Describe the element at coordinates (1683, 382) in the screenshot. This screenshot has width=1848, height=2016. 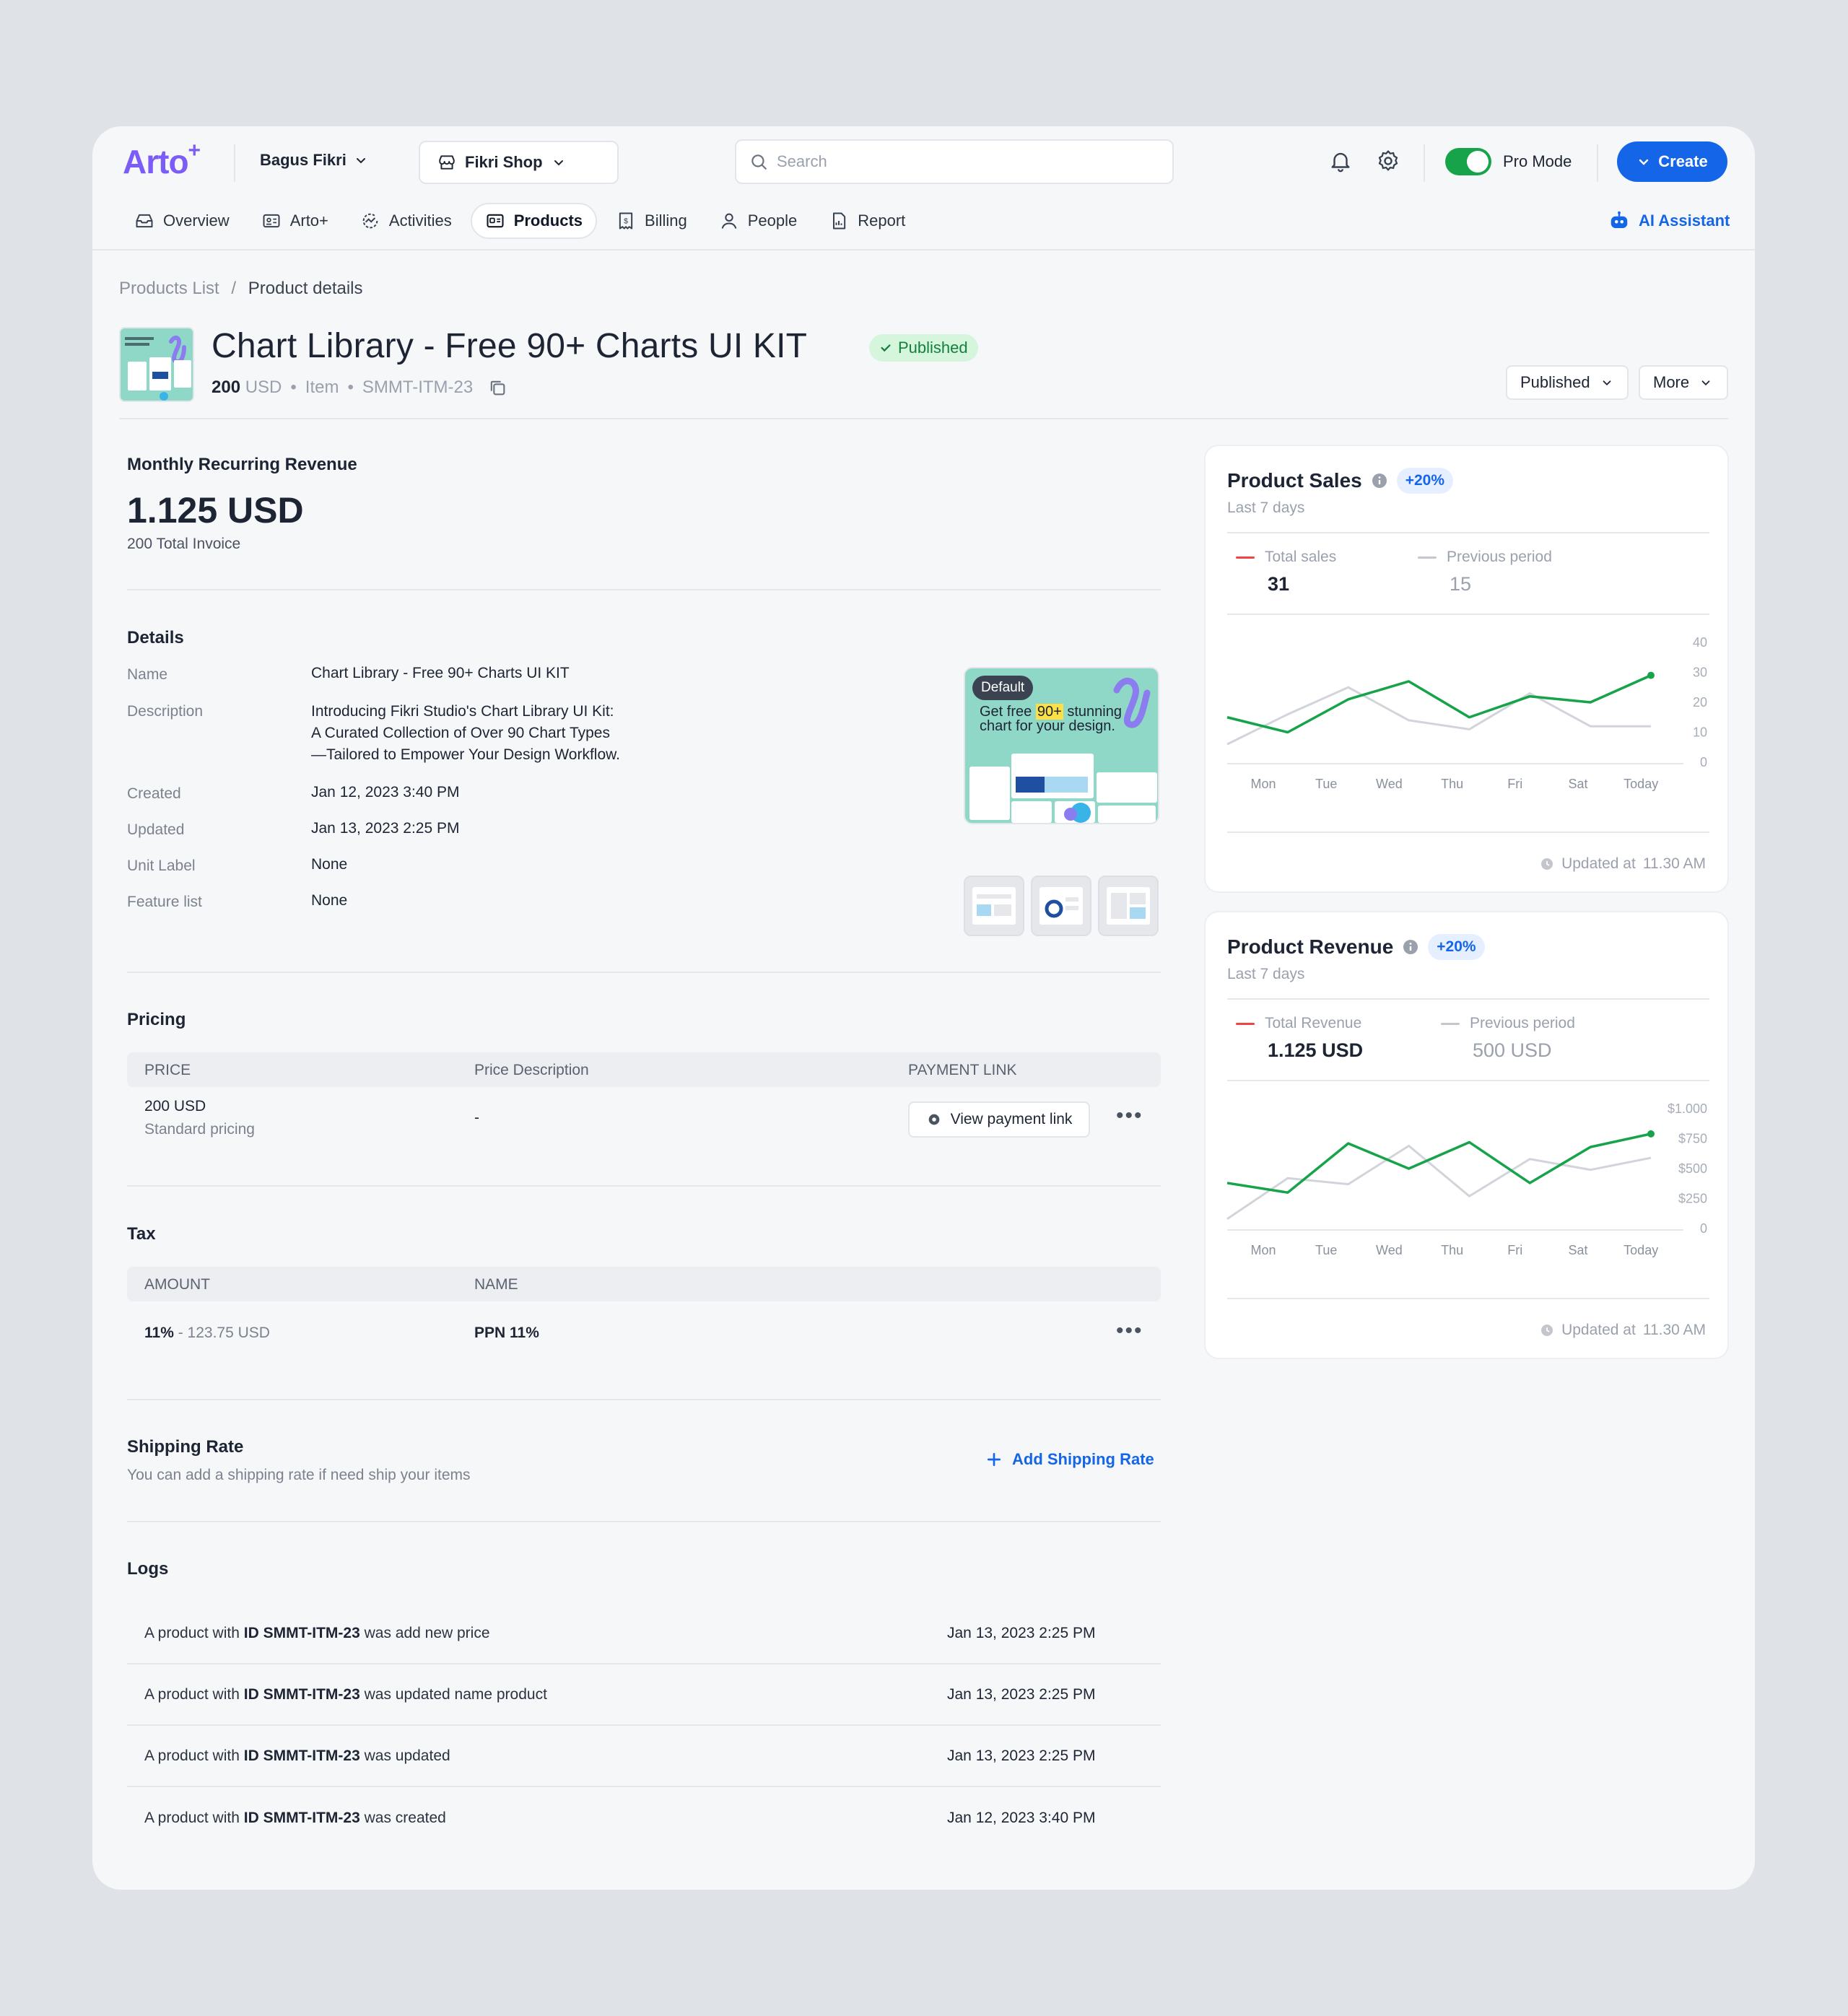
I see `more-dropdown: More` at that location.